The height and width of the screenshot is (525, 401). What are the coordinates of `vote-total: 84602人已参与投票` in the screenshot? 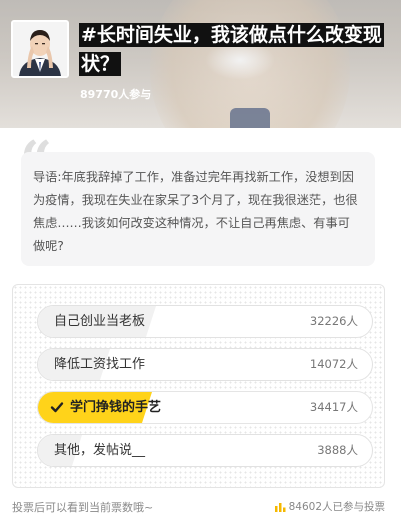 It's located at (329, 506).